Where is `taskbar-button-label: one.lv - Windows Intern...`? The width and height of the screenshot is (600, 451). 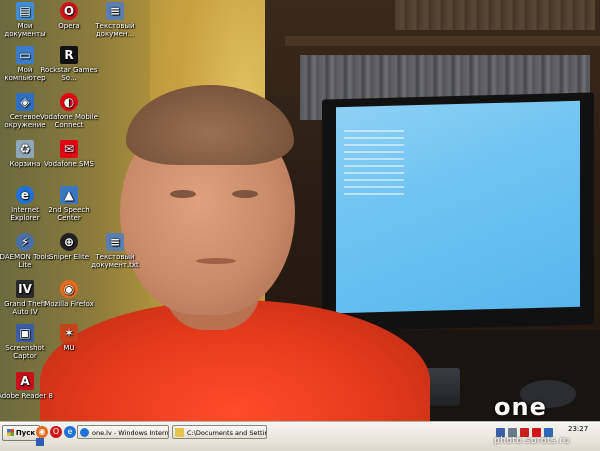 taskbar-button-label: one.lv - Windows Intern... is located at coordinates (130, 433).